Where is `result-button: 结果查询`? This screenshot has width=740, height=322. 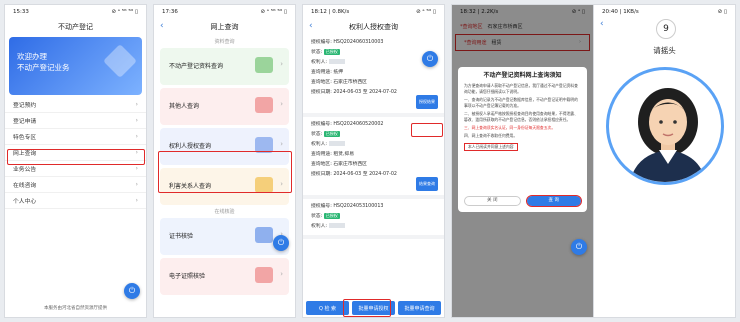
result-button: 结果查询 is located at coordinates (427, 184).